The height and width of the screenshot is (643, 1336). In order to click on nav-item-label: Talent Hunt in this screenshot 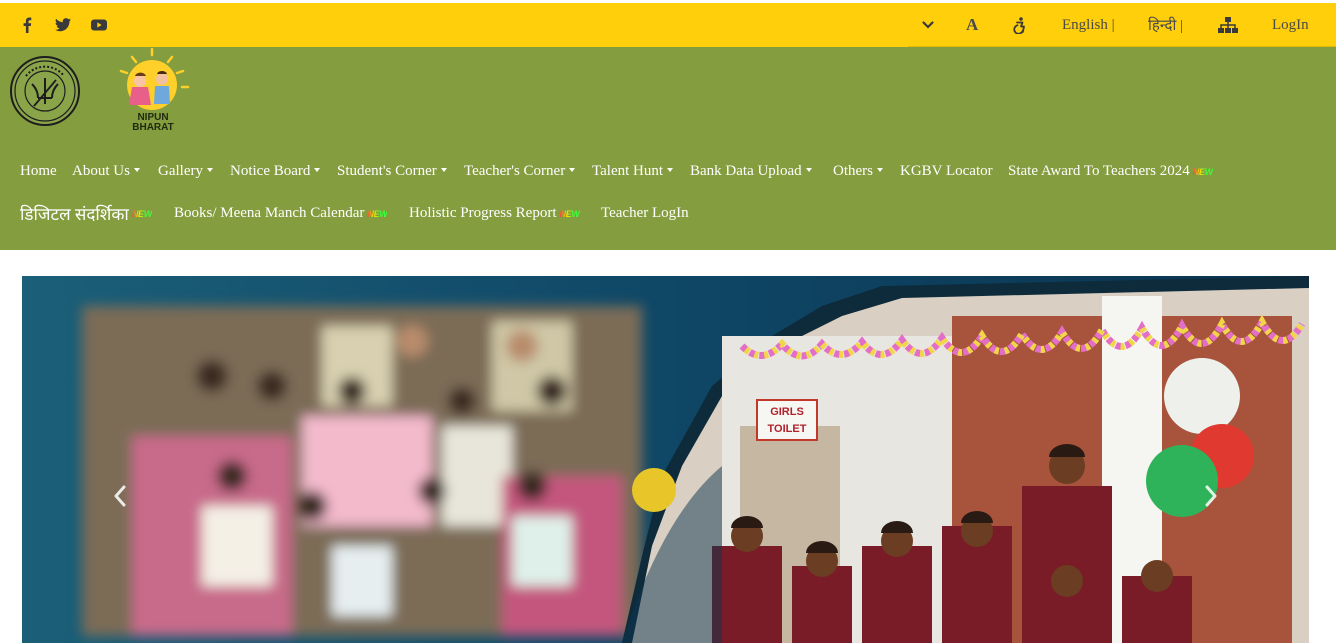, I will do `click(628, 170)`.